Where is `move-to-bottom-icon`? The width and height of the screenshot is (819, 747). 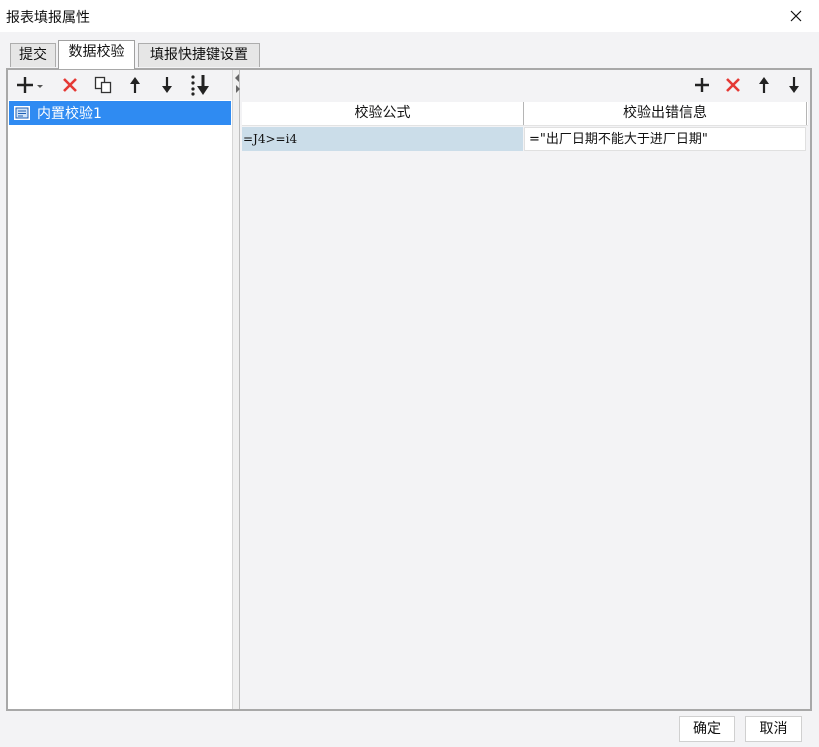
move-to-bottom-icon is located at coordinates (200, 85).